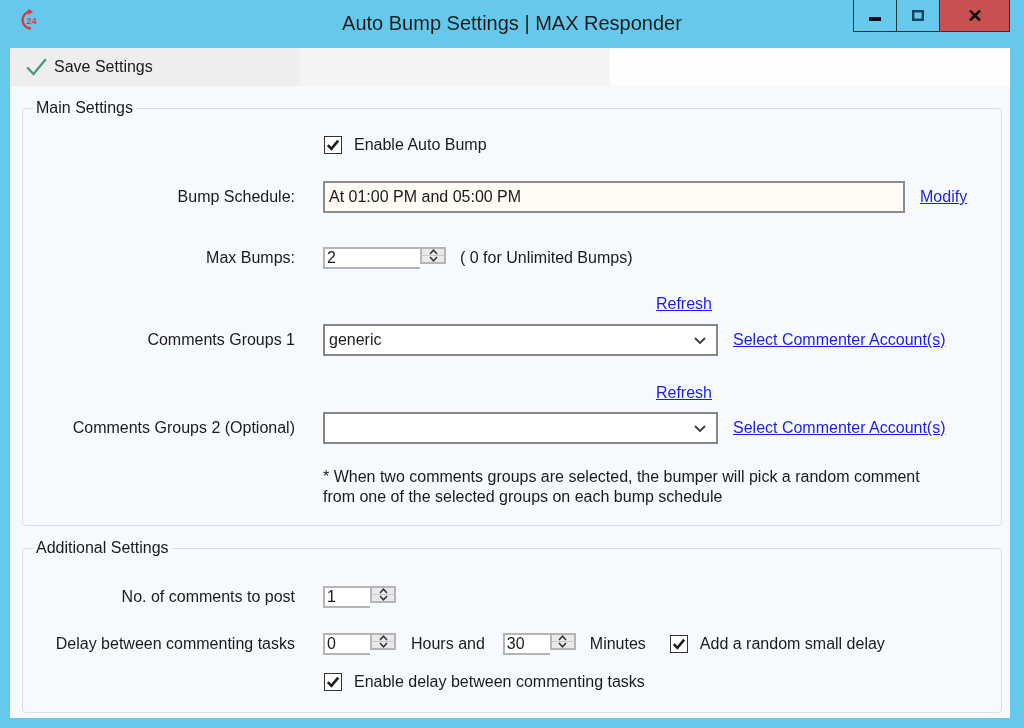 The image size is (1024, 728). Describe the element at coordinates (30, 20) in the screenshot. I see `app-logo: 24` at that location.